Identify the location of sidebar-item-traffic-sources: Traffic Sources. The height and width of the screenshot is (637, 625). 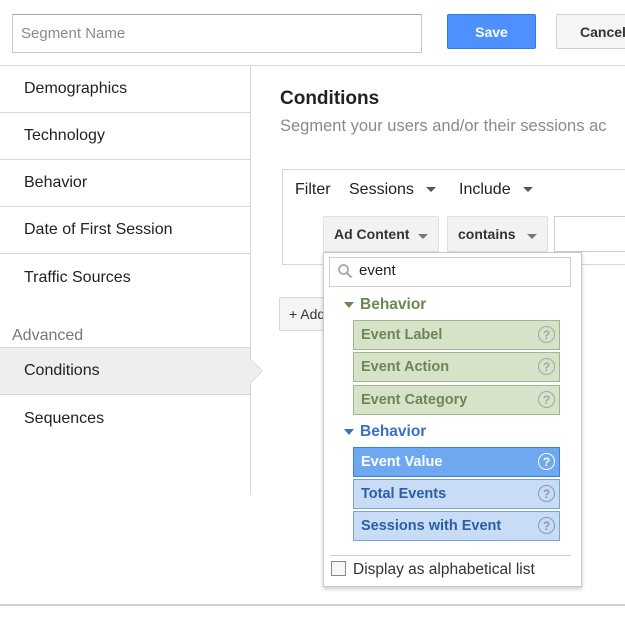
(125, 277).